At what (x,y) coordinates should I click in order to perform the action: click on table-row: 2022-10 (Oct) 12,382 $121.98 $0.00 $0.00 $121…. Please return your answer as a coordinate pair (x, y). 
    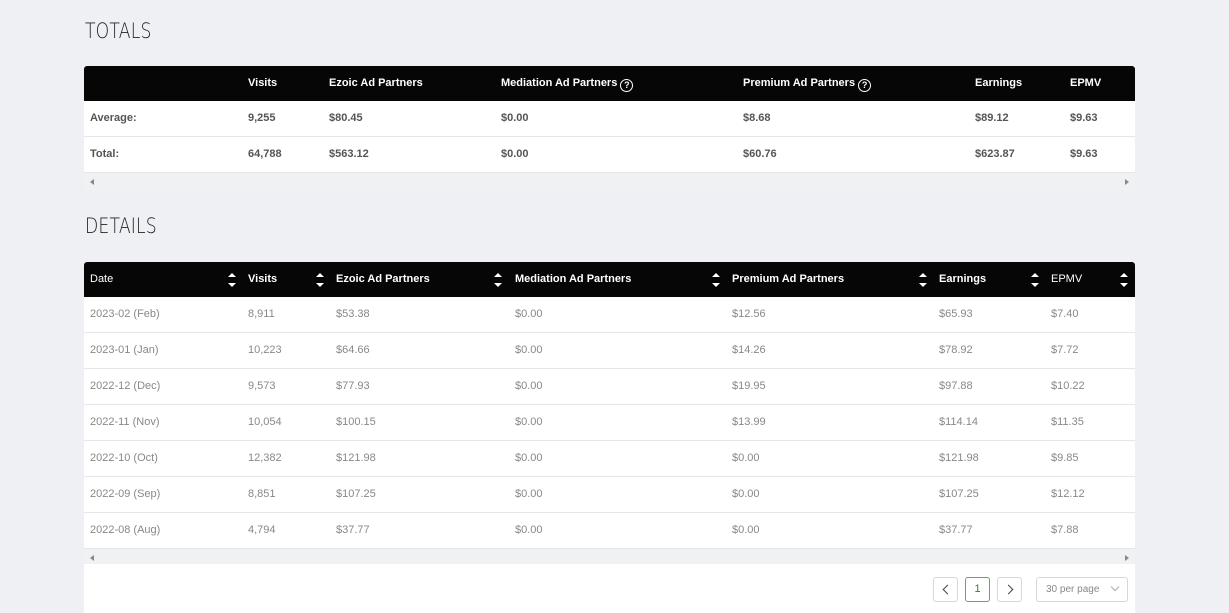
    Looking at the image, I should click on (609, 459).